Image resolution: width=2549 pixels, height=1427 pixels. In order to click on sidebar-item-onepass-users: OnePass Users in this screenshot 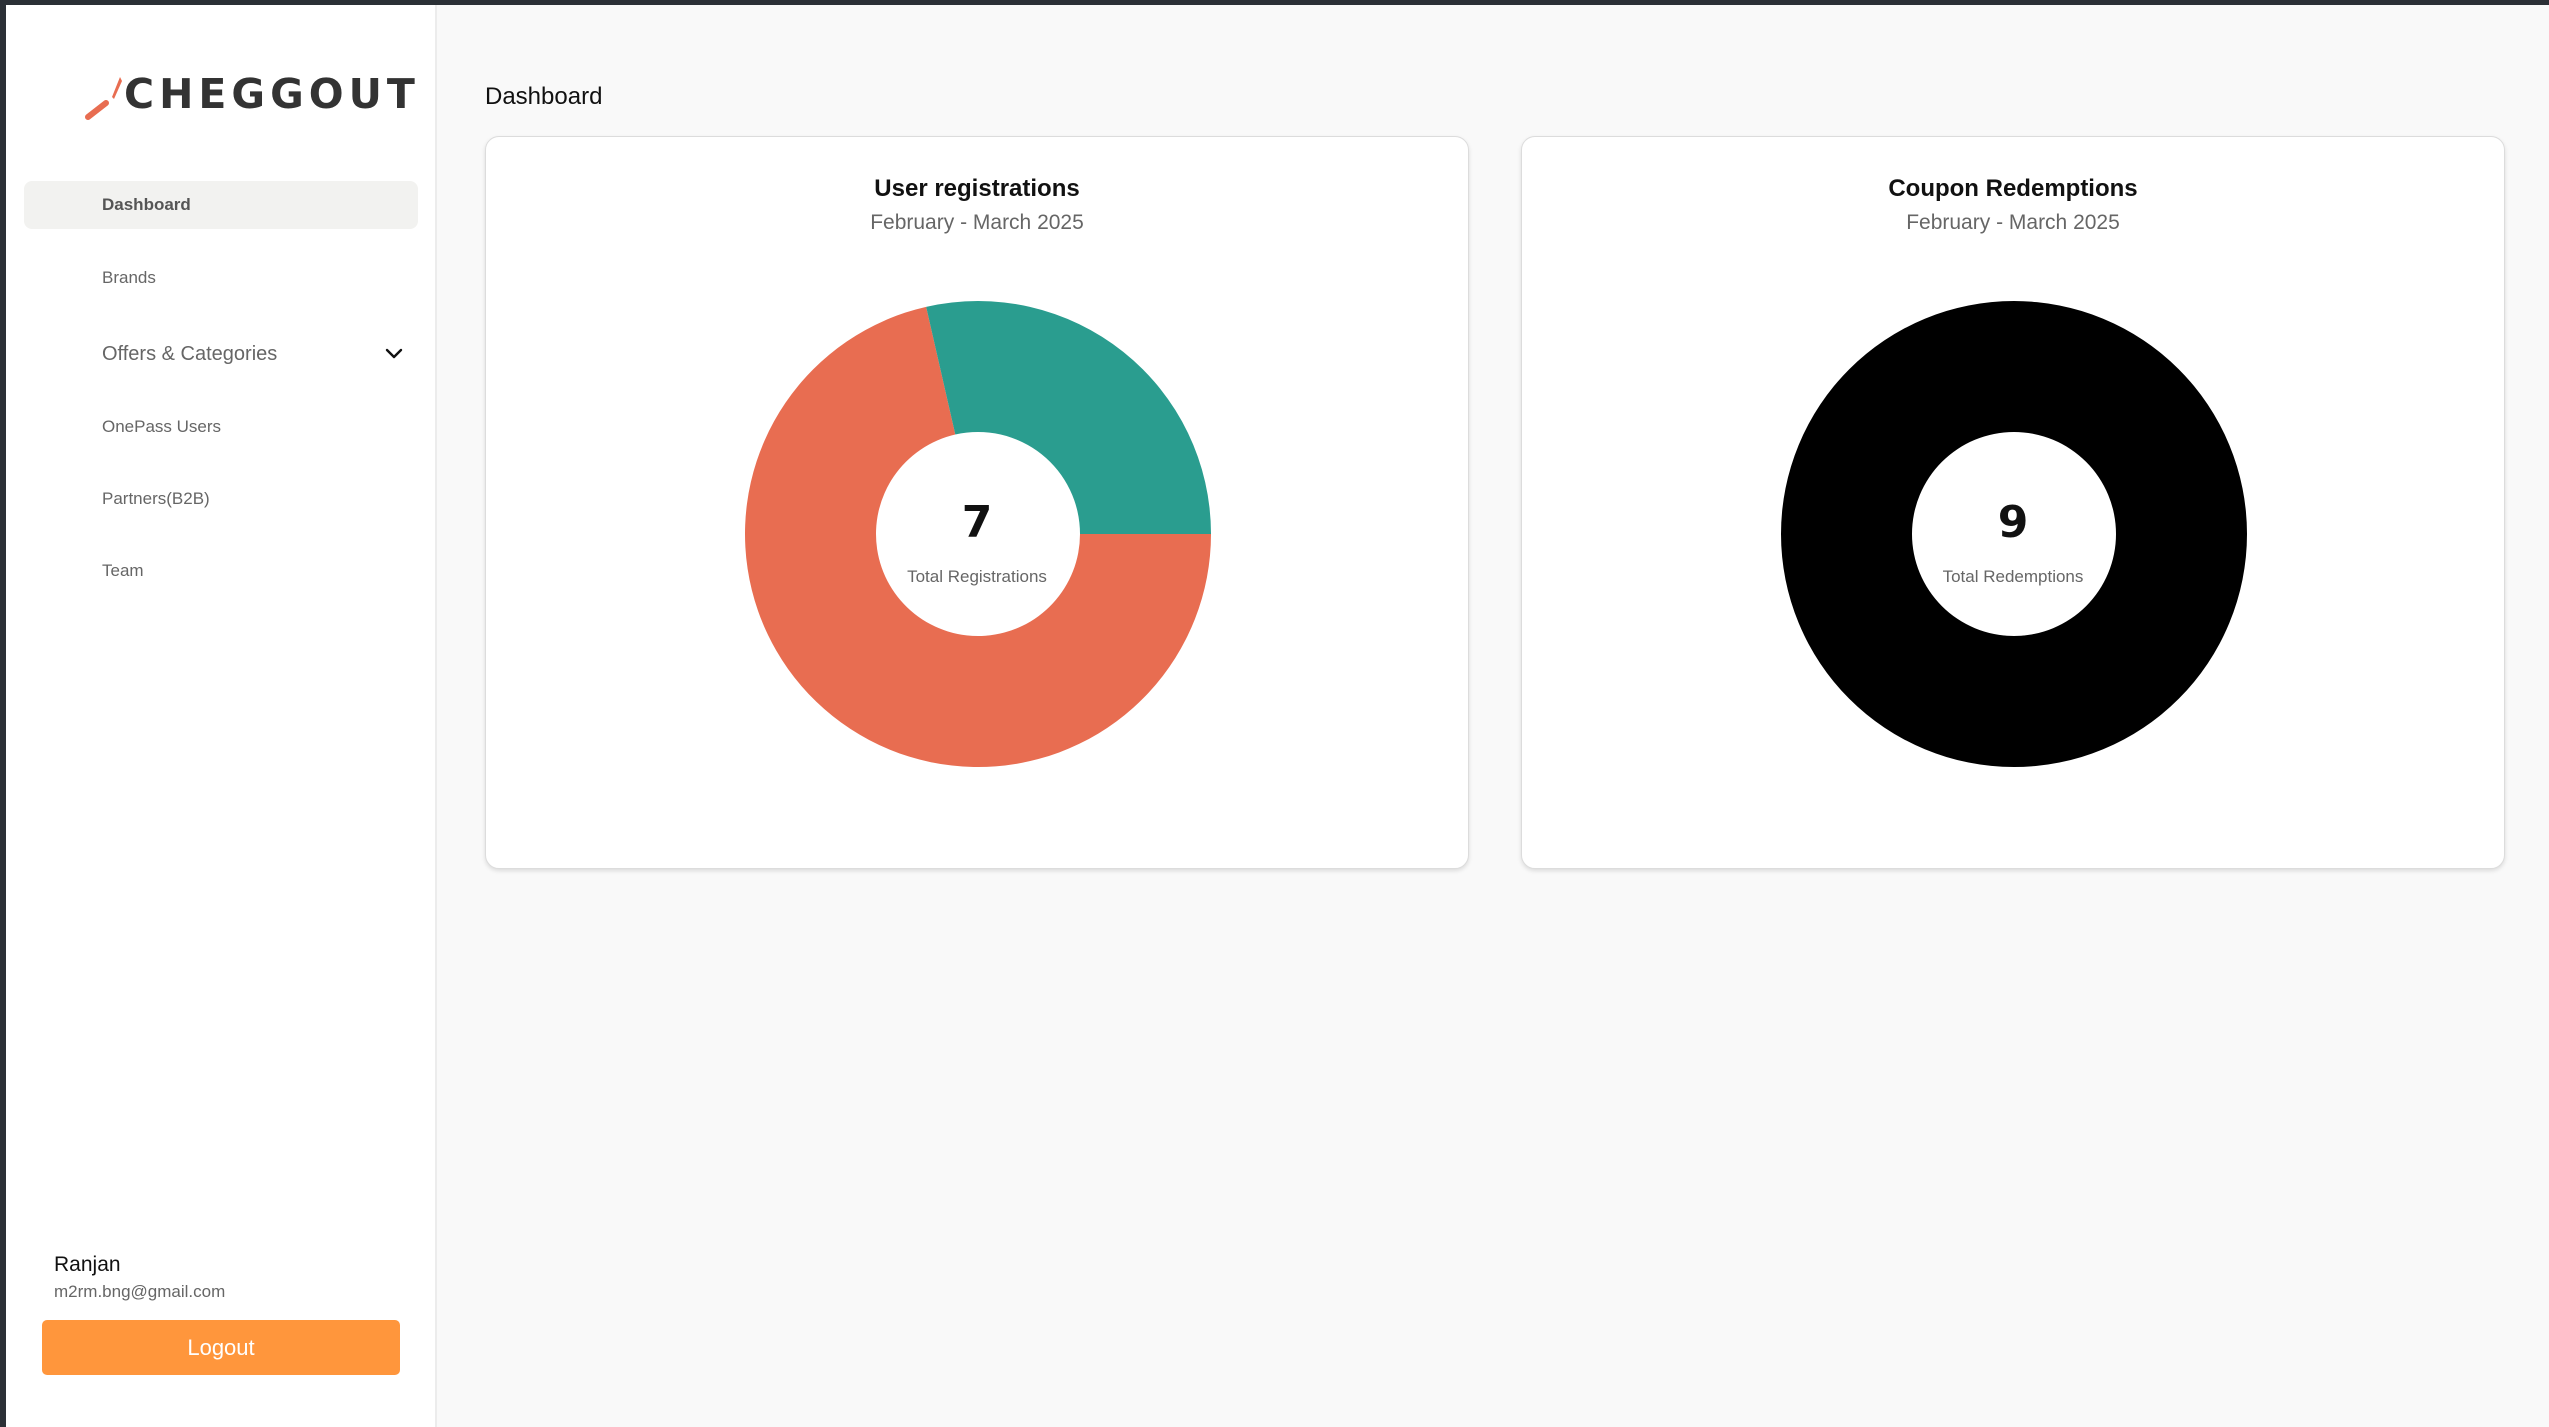, I will do `click(221, 427)`.